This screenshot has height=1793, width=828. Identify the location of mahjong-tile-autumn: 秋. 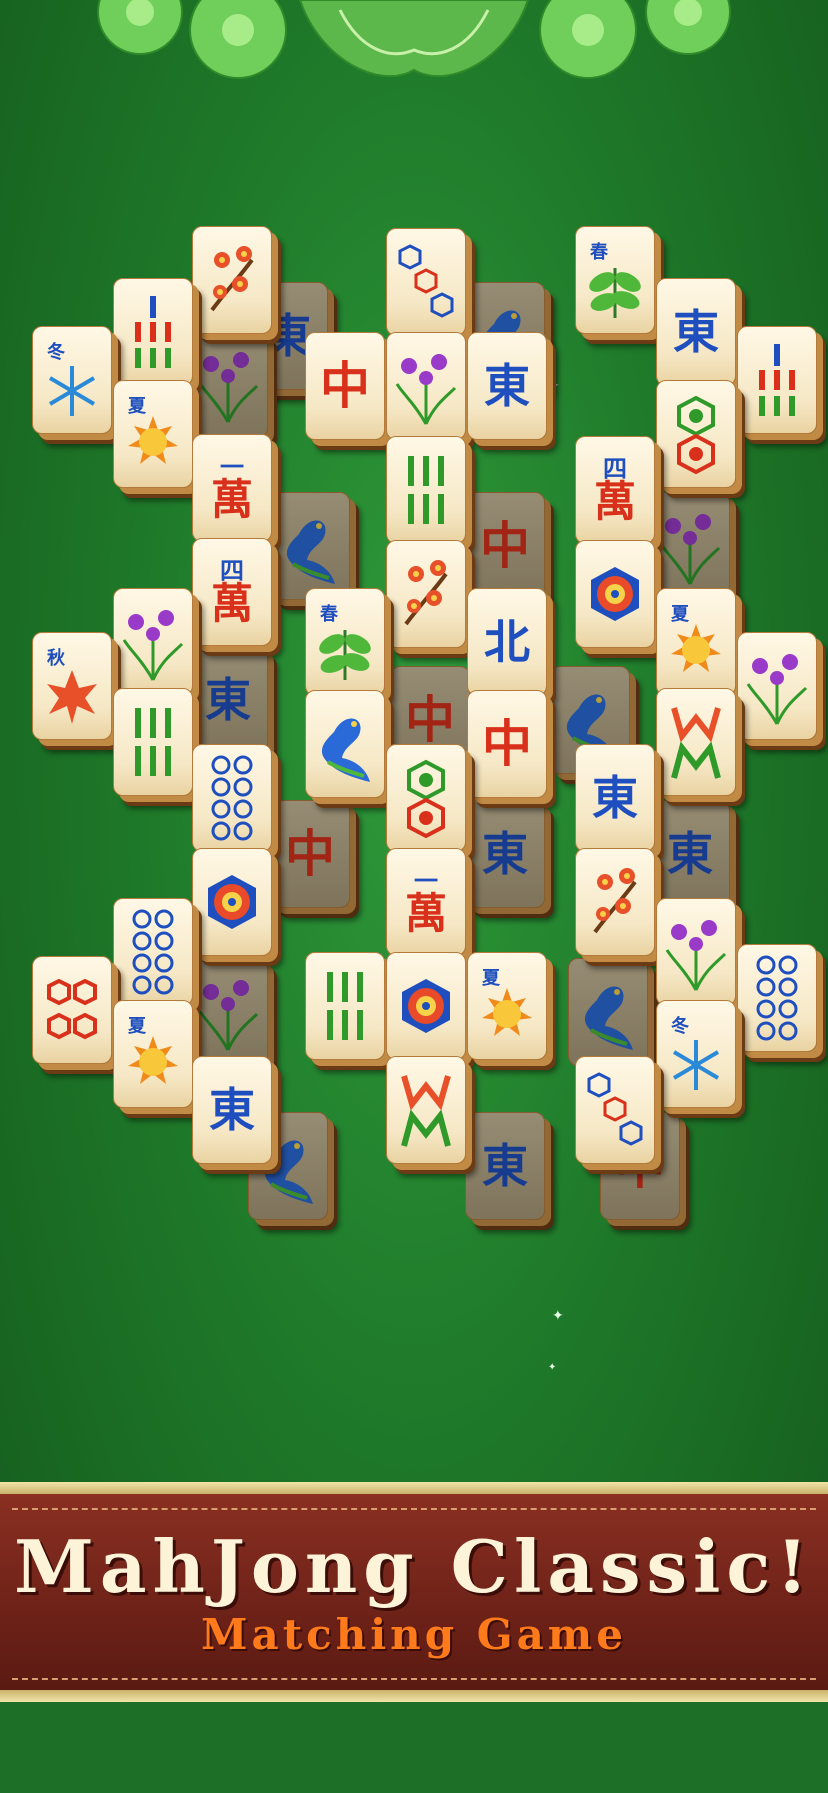
(72, 686).